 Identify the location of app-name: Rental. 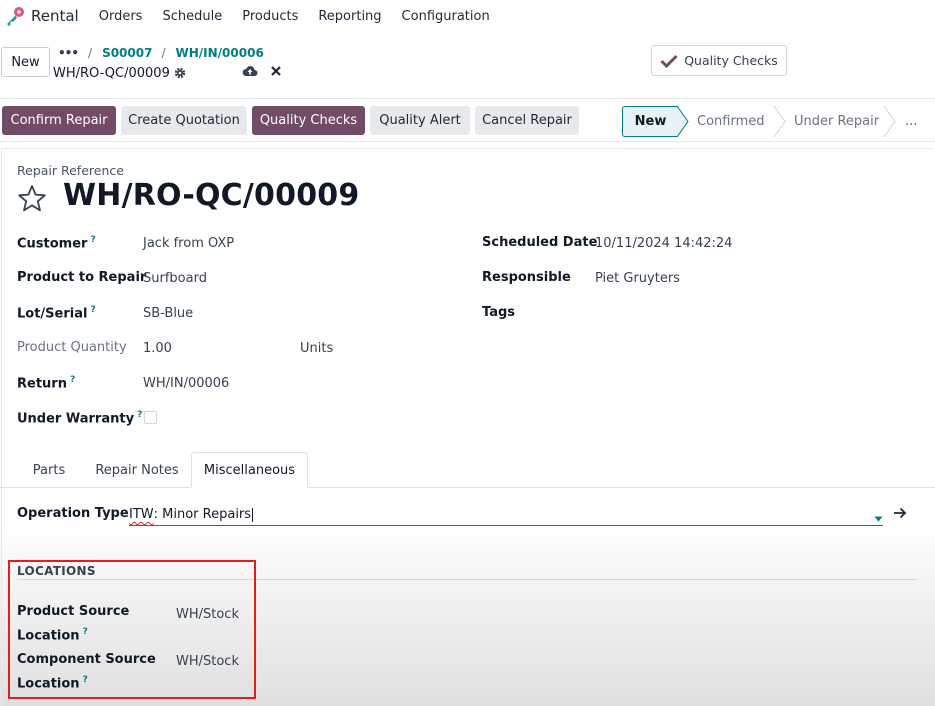
(55, 16).